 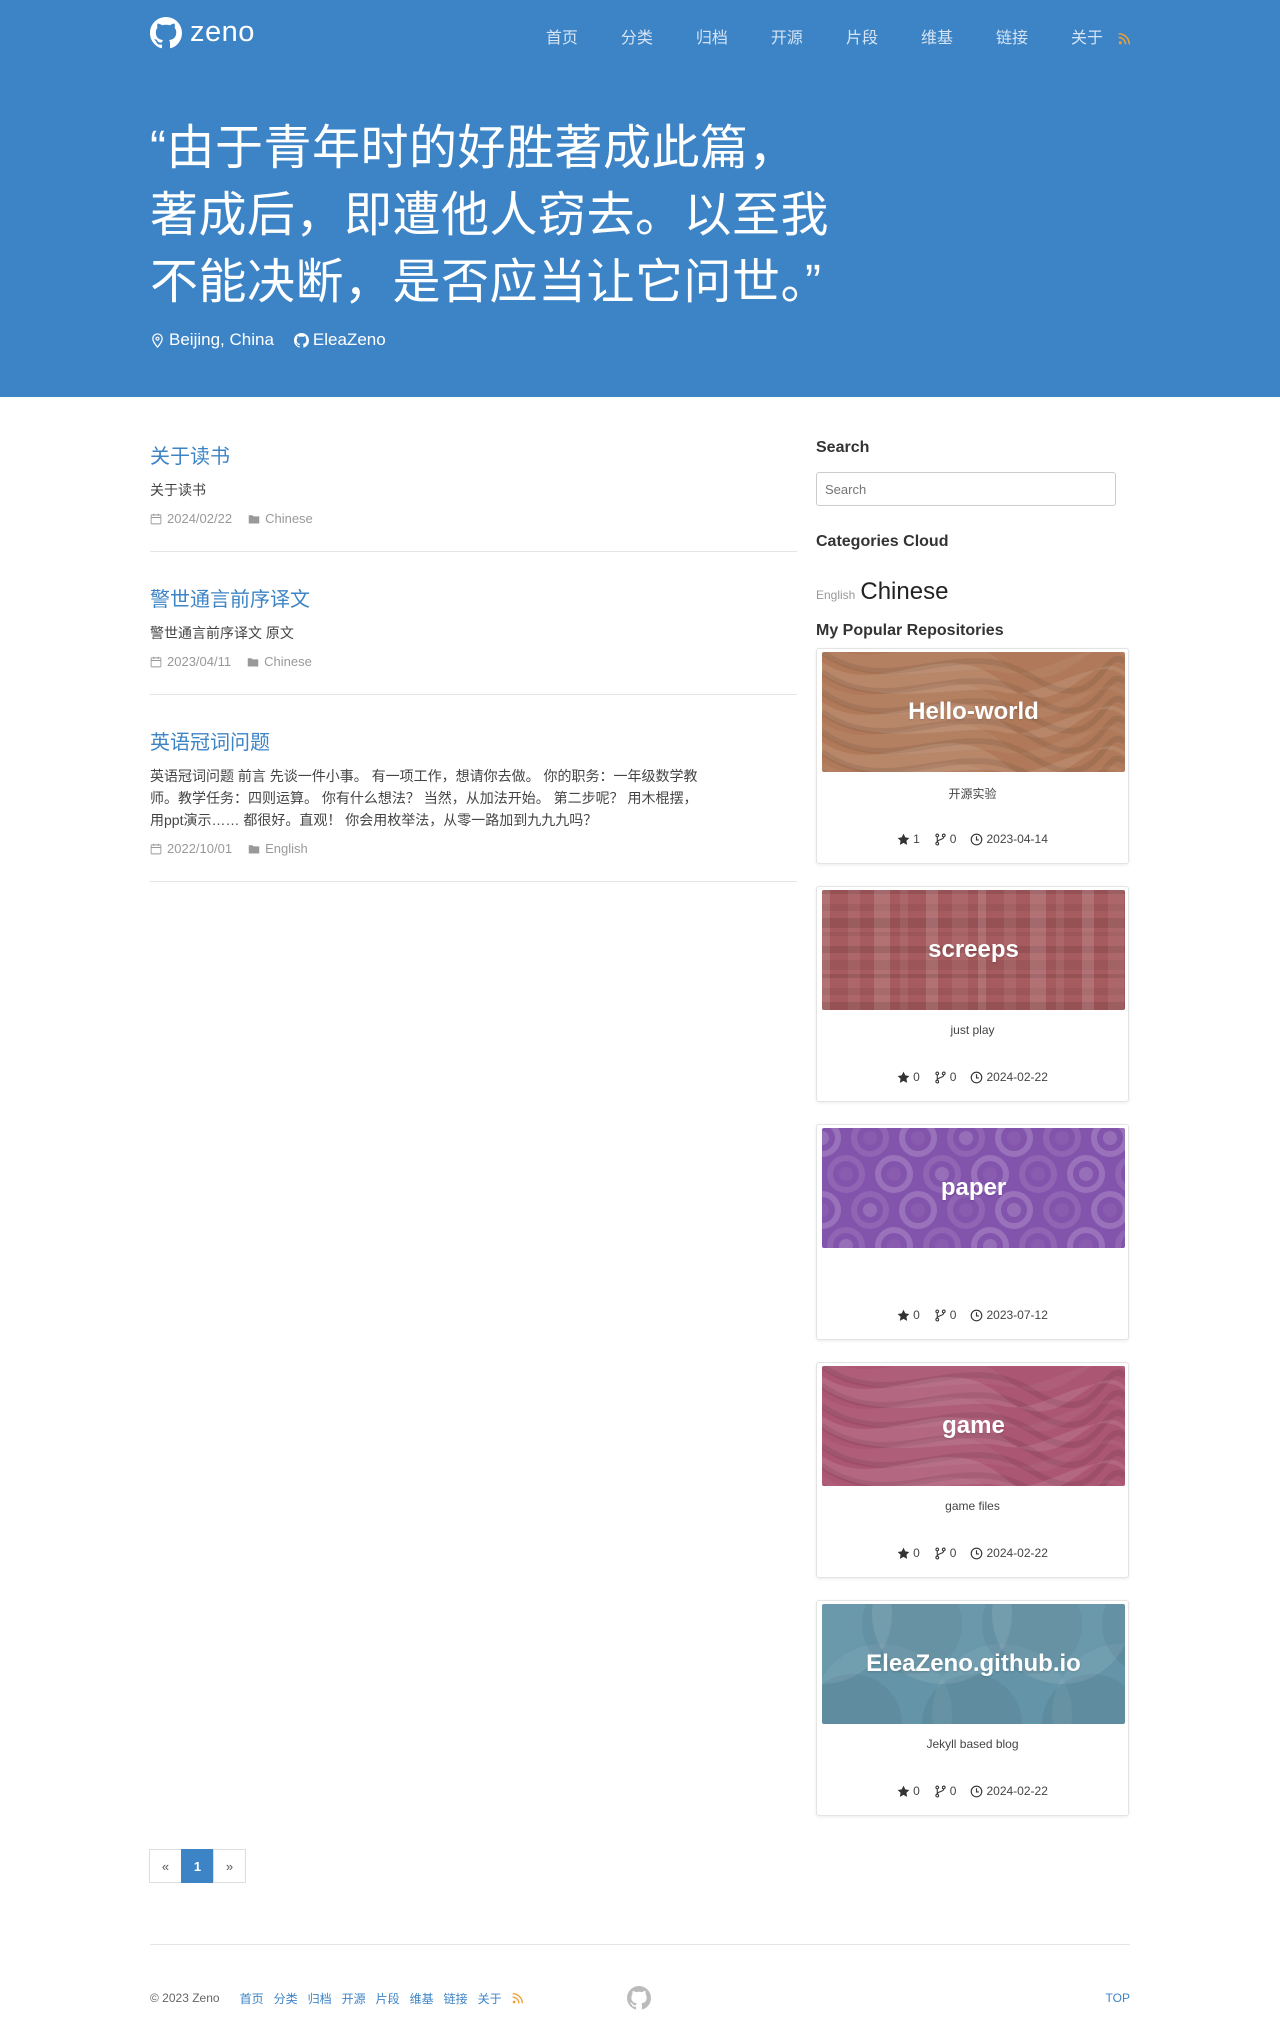 What do you see at coordinates (973, 1188) in the screenshot?
I see `repo-banner-link: paper` at bounding box center [973, 1188].